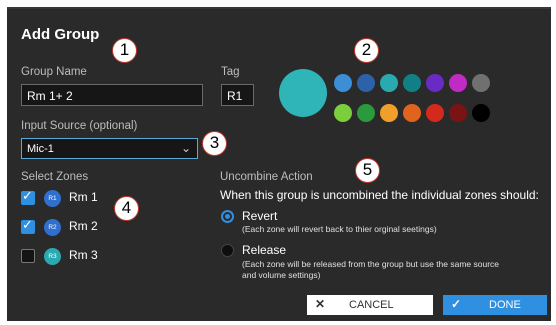 This screenshot has width=556, height=325. What do you see at coordinates (260, 216) in the screenshot?
I see `revert-option-title: Revert` at bounding box center [260, 216].